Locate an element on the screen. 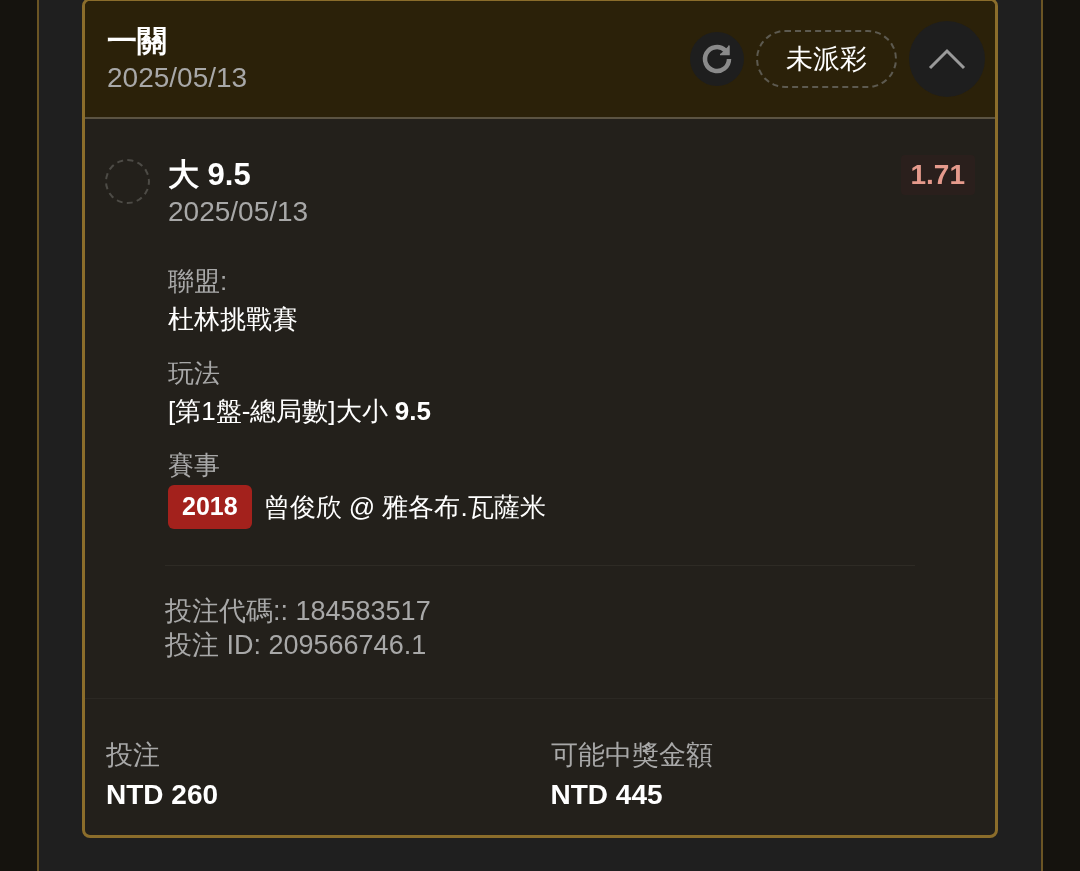 The image size is (1080, 871). bet-code: 投注代碼:: 184583517 is located at coordinates (298, 611).